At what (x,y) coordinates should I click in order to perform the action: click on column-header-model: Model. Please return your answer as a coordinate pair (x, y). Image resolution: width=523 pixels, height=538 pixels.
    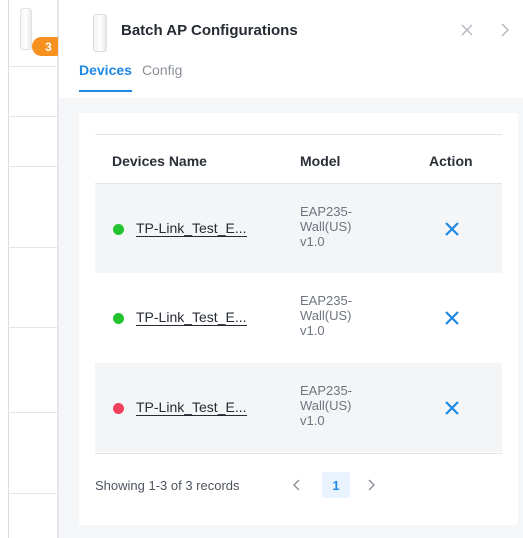
    Looking at the image, I should click on (320, 161).